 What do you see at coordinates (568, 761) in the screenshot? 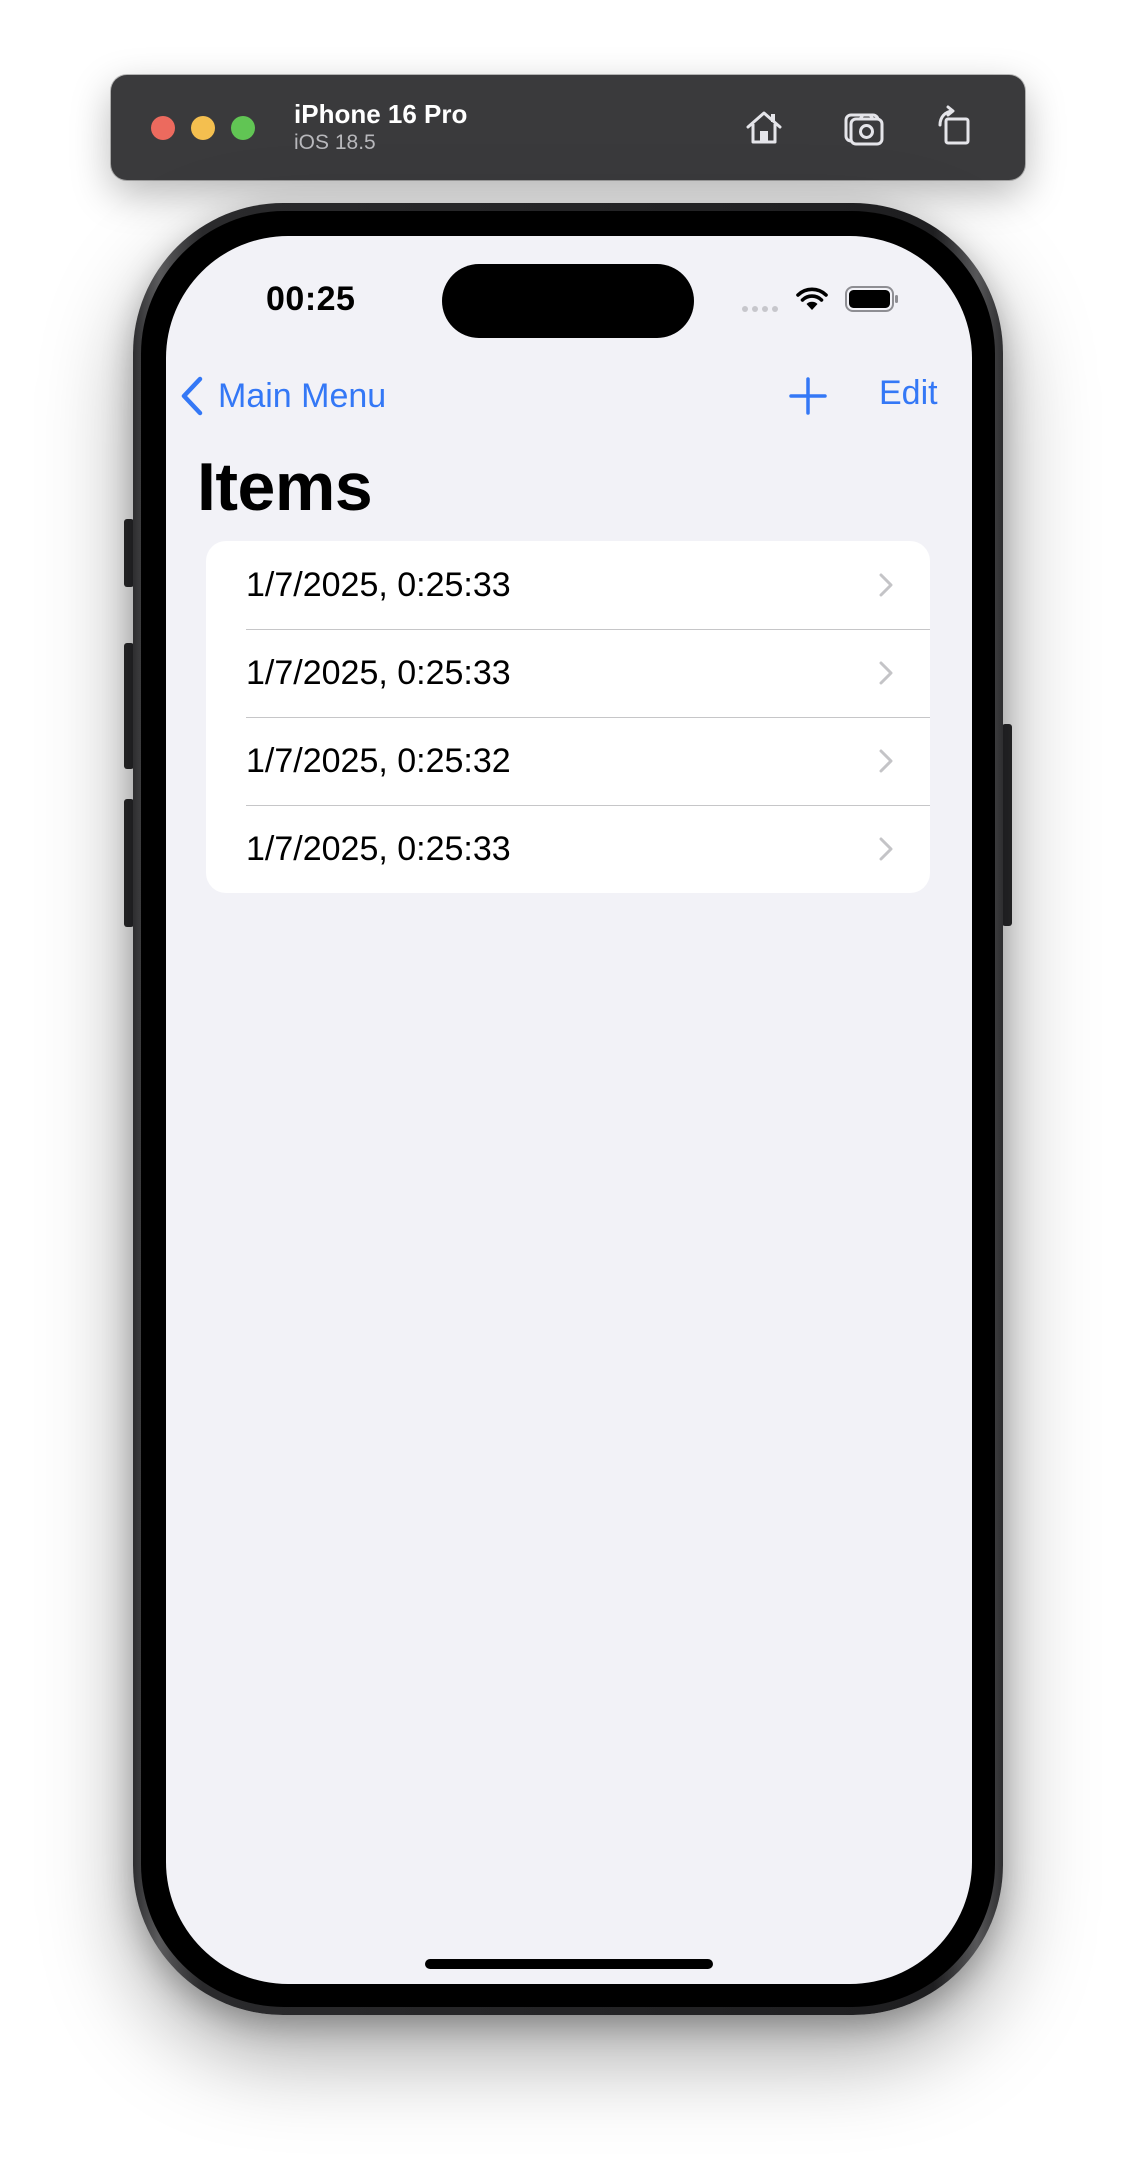
I see `list-item: 1/7/2025, 0:25:32` at bounding box center [568, 761].